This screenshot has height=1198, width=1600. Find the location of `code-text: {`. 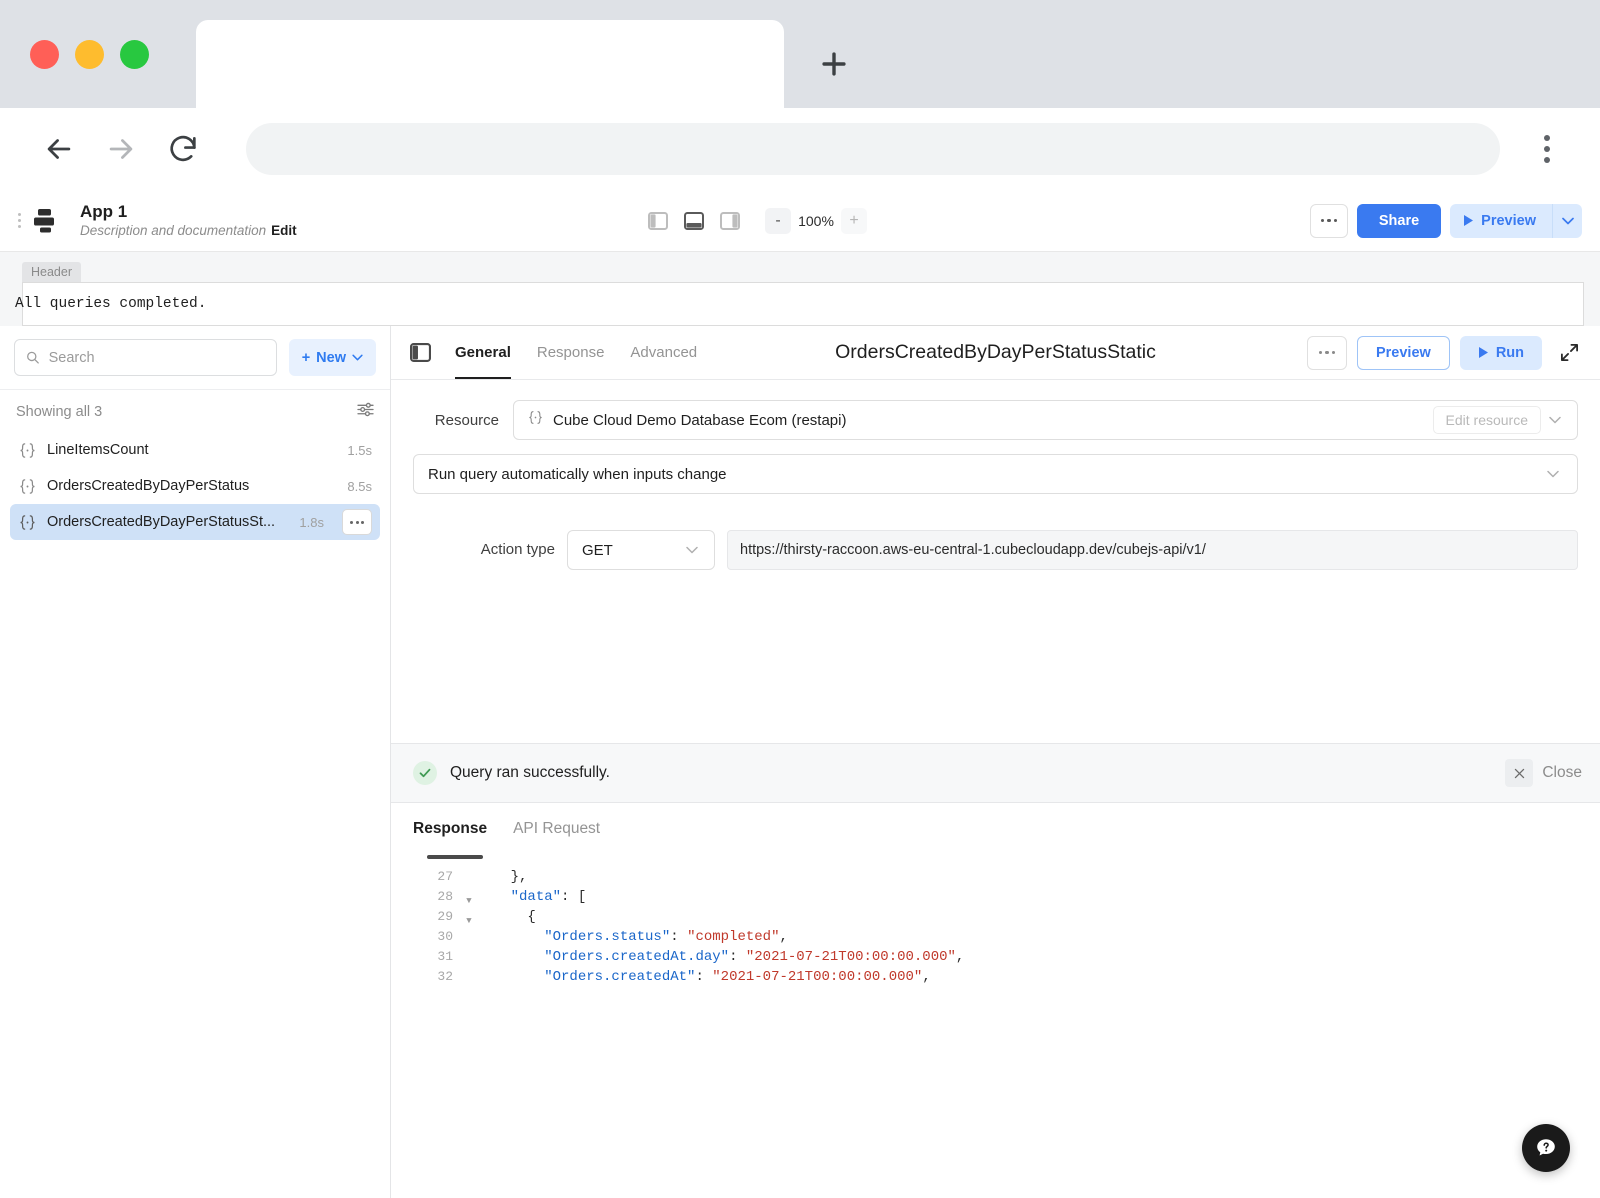

code-text: { is located at coordinates (531, 917).